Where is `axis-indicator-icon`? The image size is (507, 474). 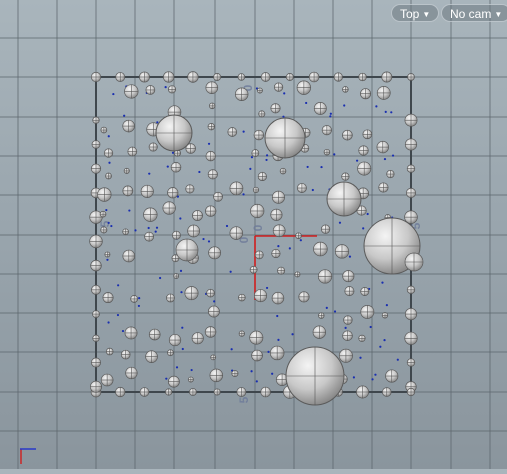 axis-indicator-icon is located at coordinates (28, 456).